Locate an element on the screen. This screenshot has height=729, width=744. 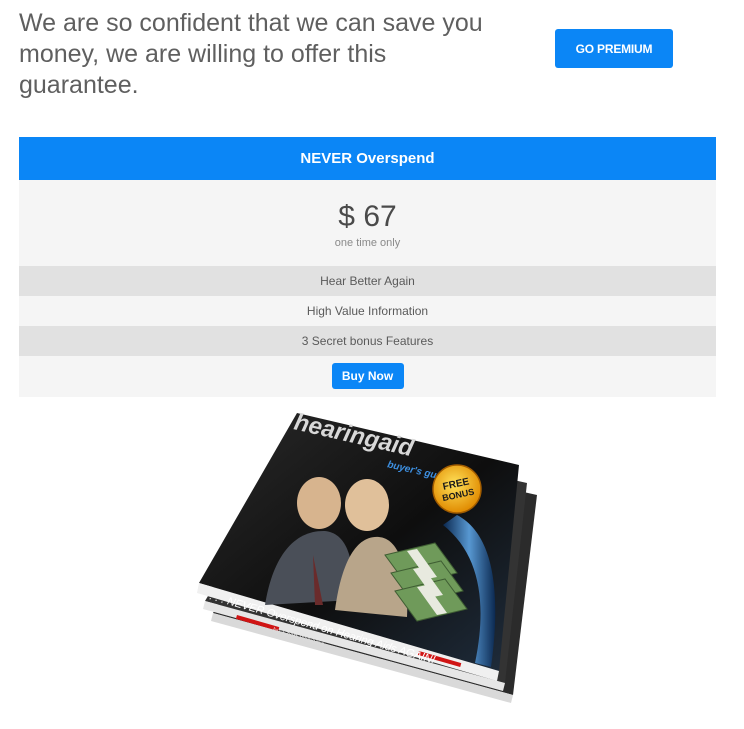
feature-item: Hear Better Again is located at coordinates (367, 281).